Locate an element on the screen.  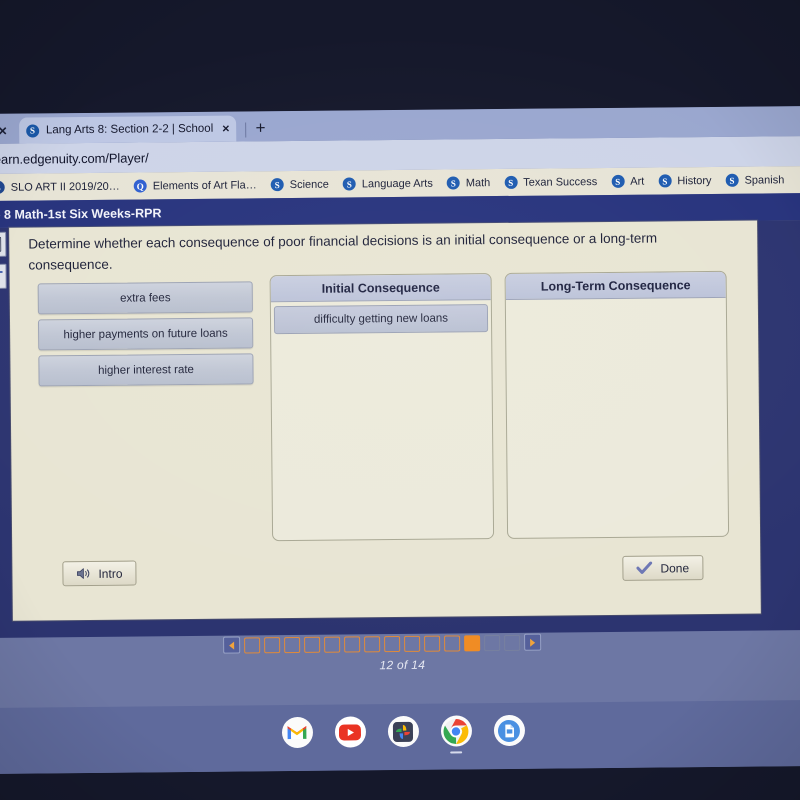
course-title: ade 8 Math-1st Six Weeks-RPR is located at coordinates (81, 213).